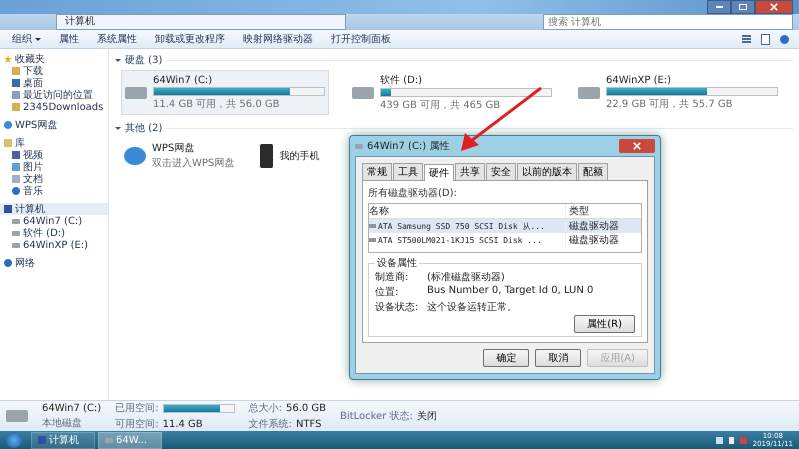 This screenshot has height=449, width=799. I want to click on sidebar-item: 桌面, so click(54, 83).